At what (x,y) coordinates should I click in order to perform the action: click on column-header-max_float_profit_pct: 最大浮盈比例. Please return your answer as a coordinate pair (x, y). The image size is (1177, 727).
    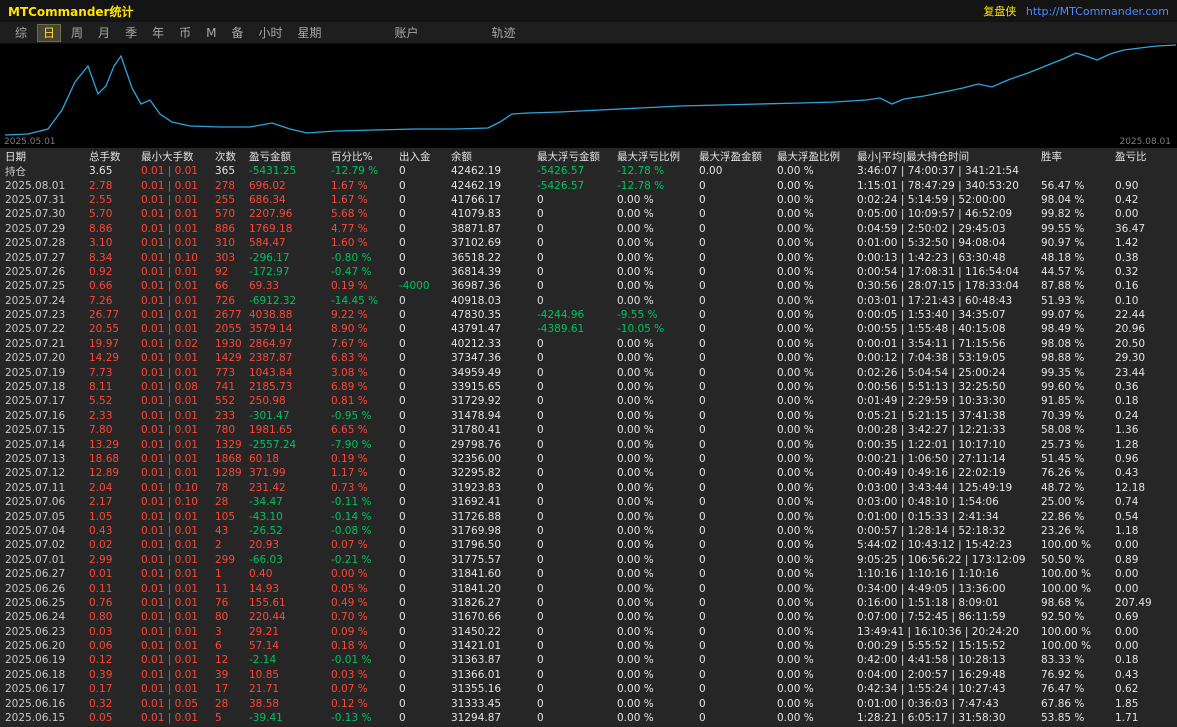
    Looking at the image, I should click on (817, 156).